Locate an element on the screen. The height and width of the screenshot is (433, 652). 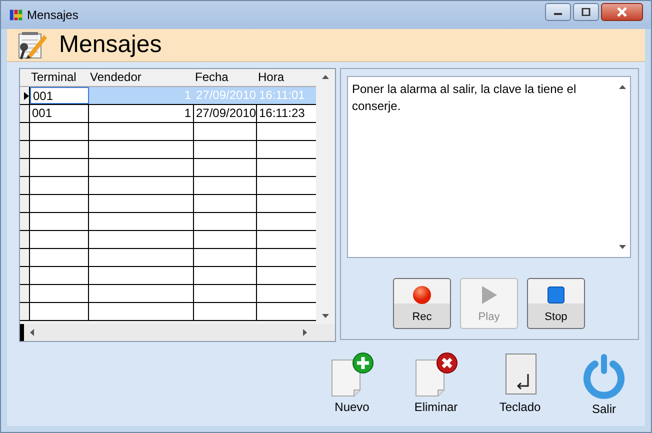
column-header: Vendedor is located at coordinates (140, 77).